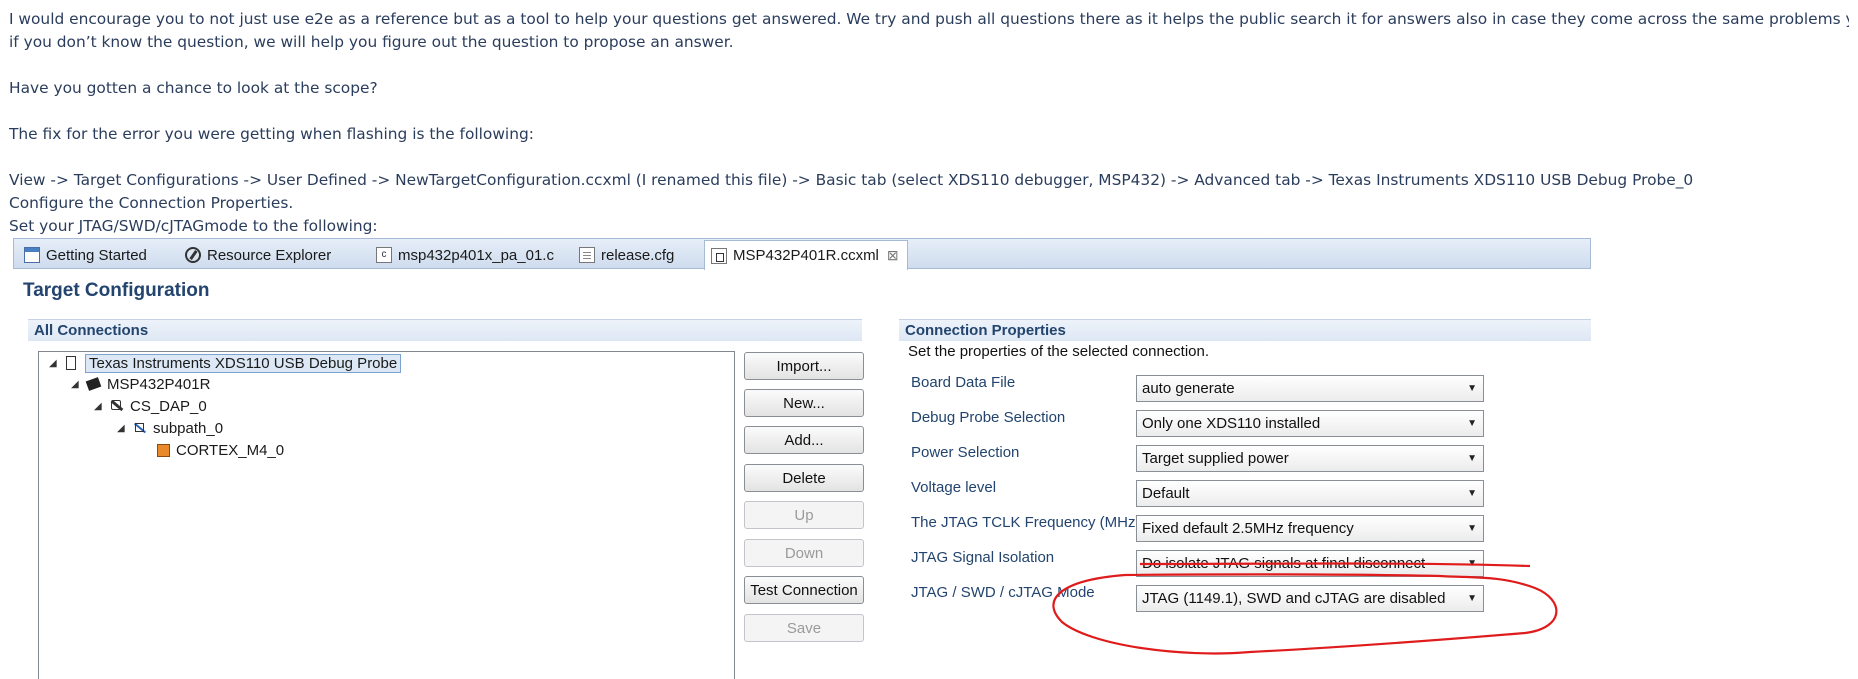  I want to click on tree-item-device: ◢ MSP432P401R, so click(140, 384).